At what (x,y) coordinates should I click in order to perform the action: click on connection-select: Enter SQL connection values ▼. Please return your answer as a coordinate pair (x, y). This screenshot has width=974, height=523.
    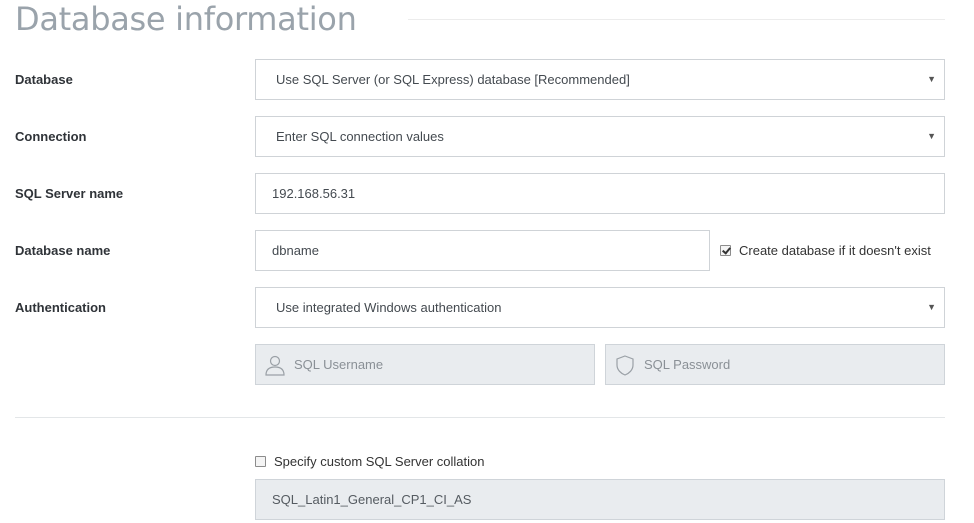
    Looking at the image, I should click on (600, 136).